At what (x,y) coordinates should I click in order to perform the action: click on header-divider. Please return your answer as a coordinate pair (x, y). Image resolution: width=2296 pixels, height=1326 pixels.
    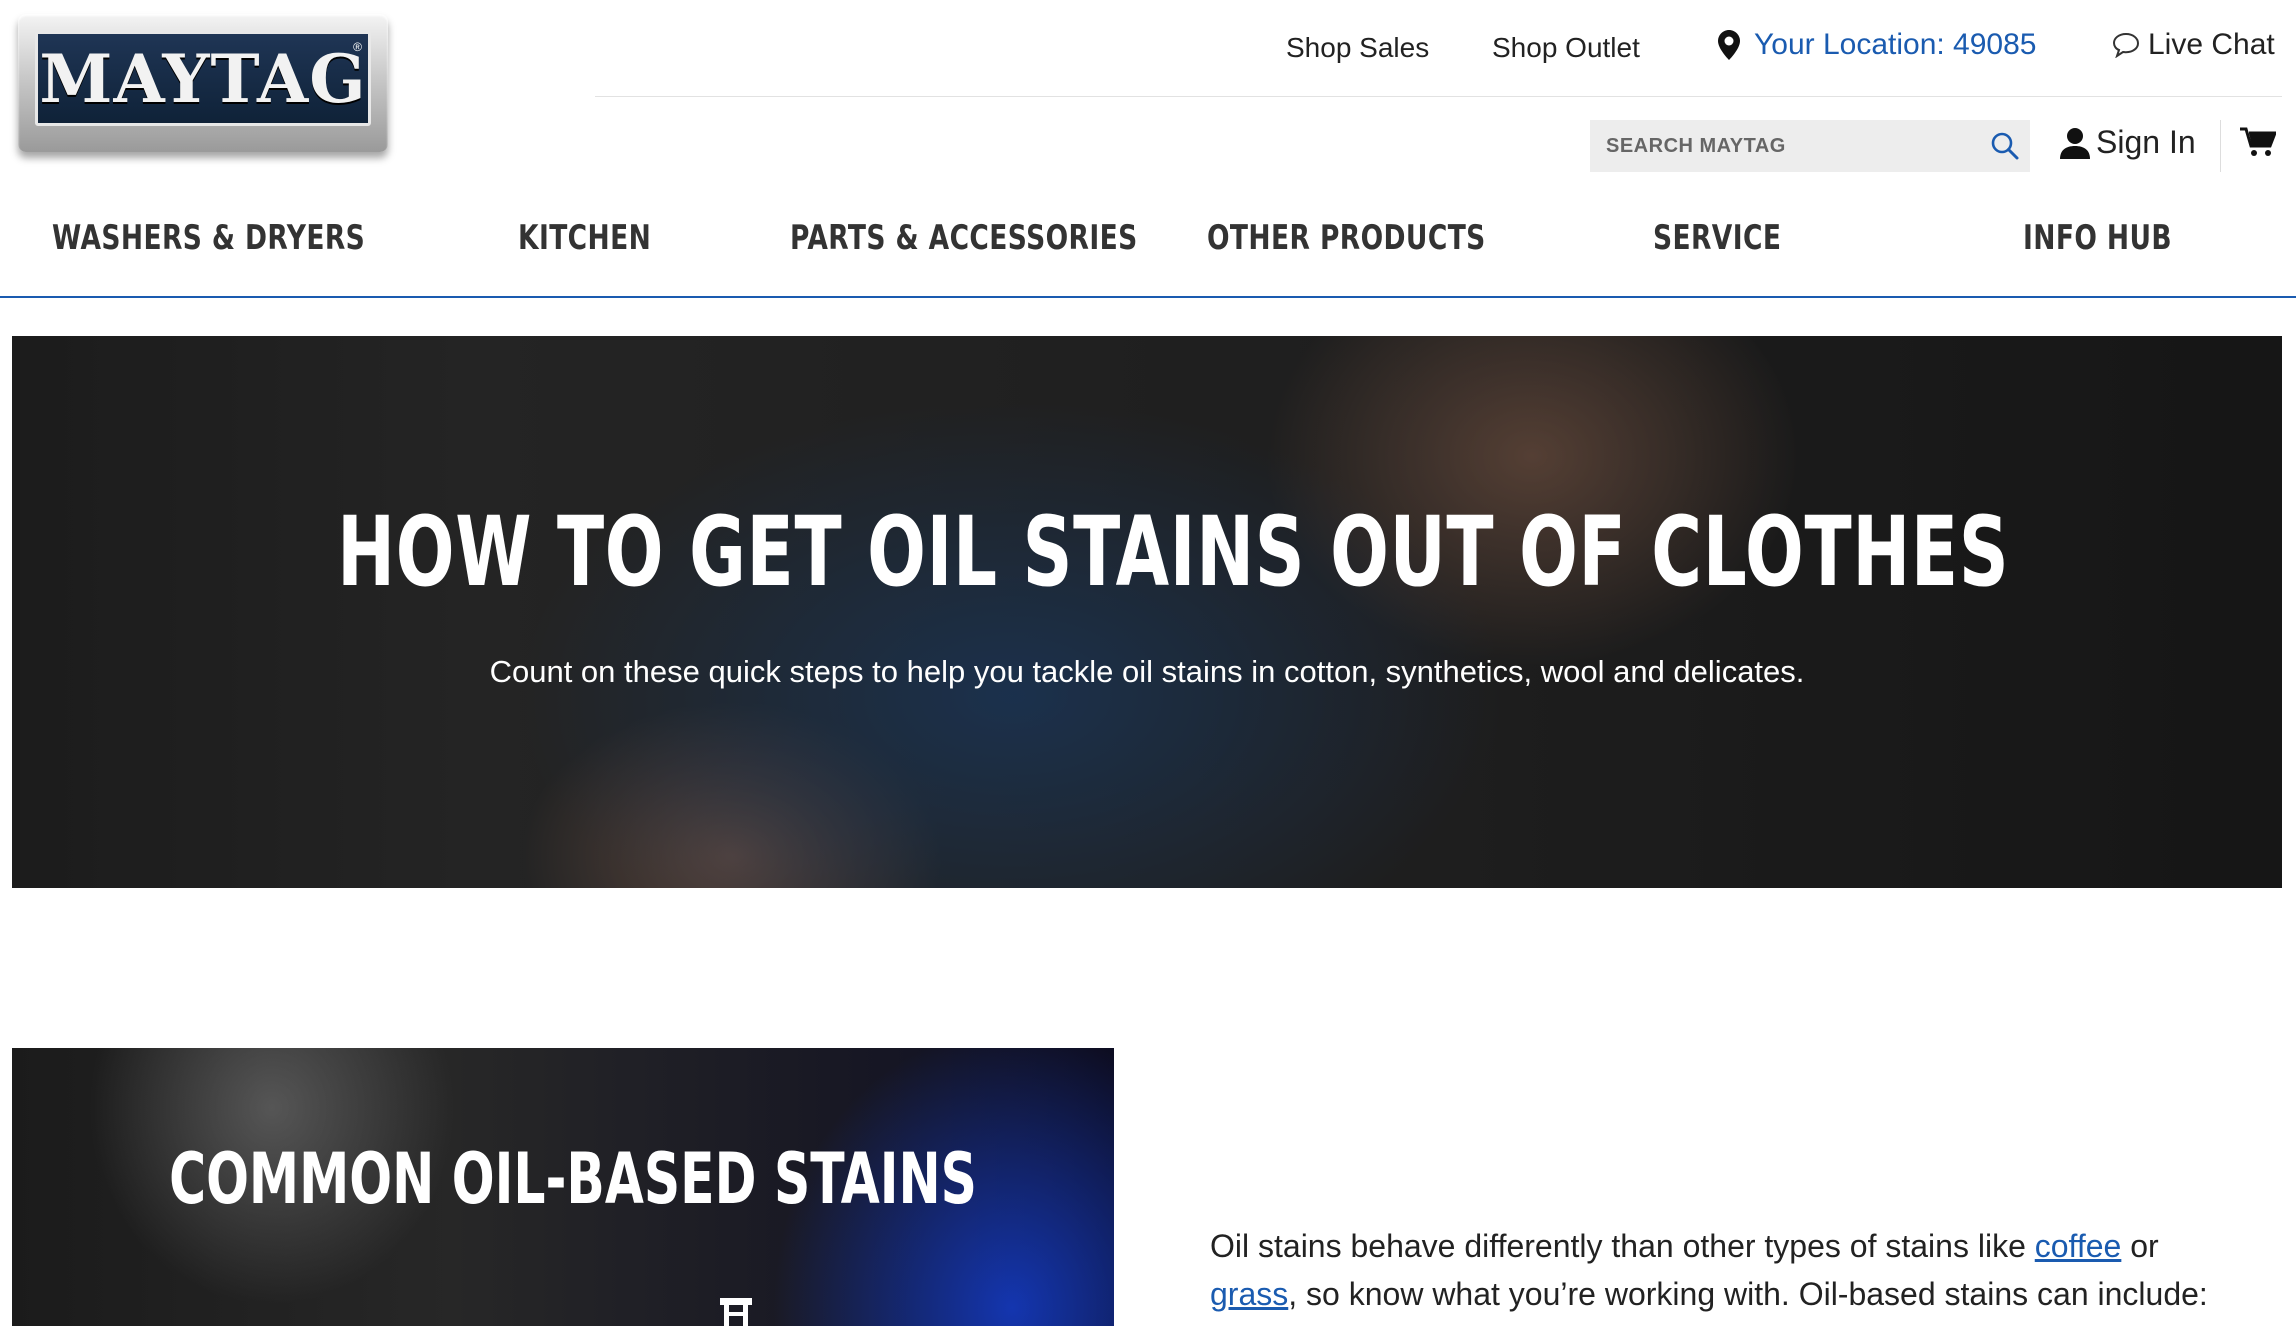
    Looking at the image, I should click on (1438, 96).